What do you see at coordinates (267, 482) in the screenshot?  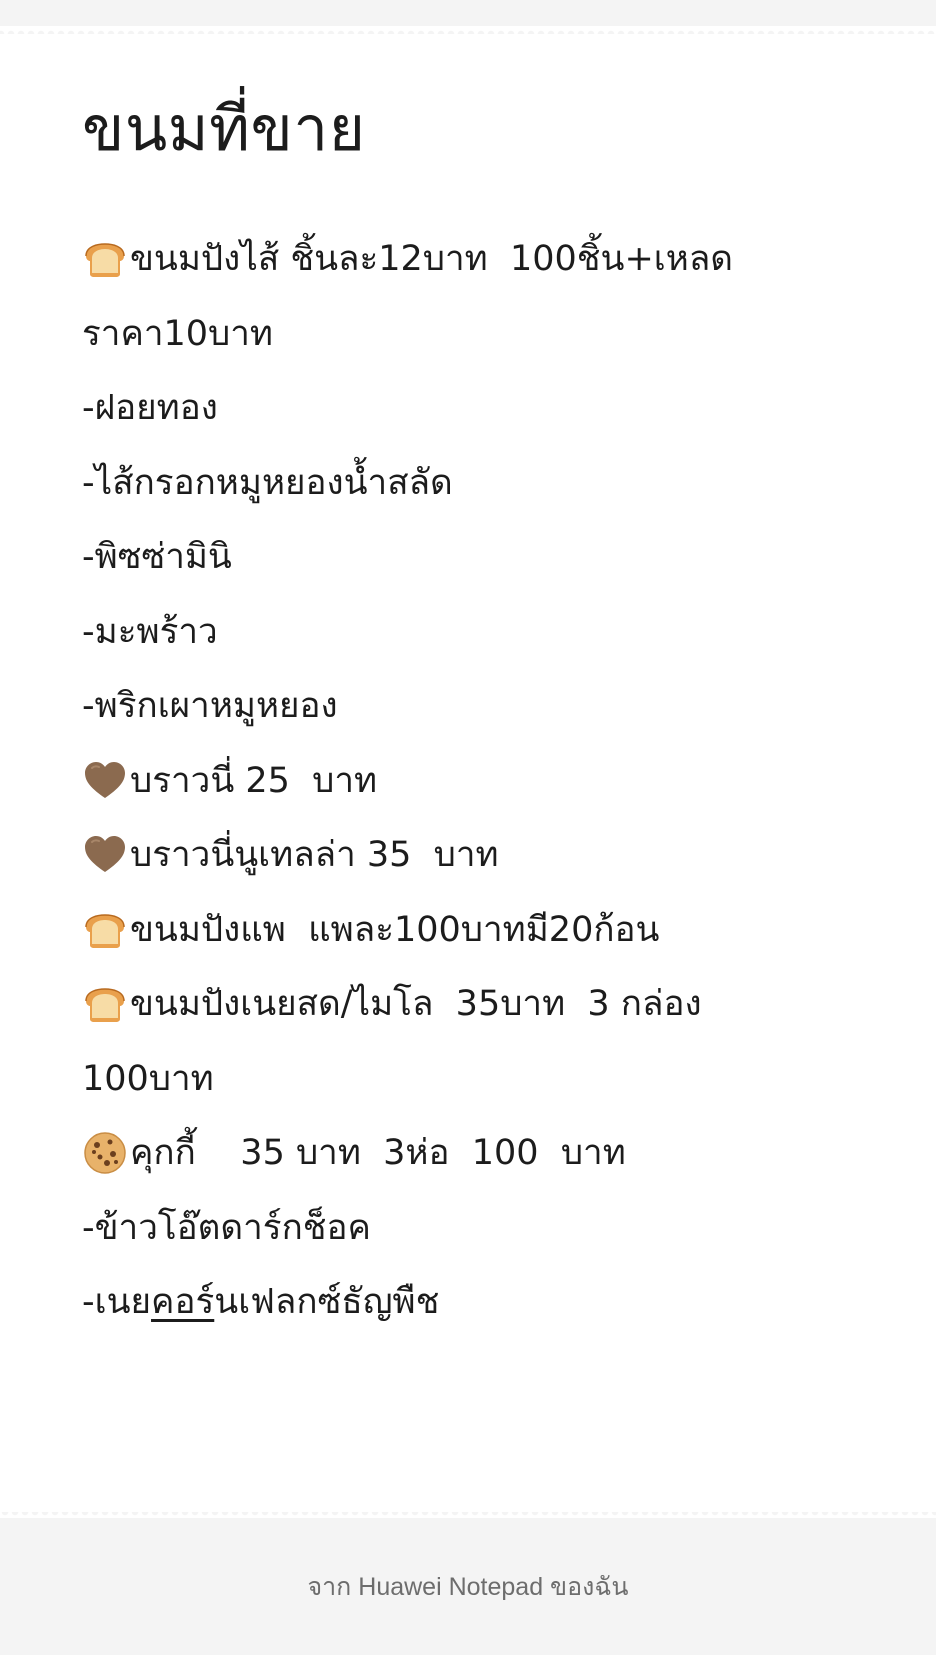 I see `note-line-text: -ไส้กรอกหมูหยองน้ำสลัด` at bounding box center [267, 482].